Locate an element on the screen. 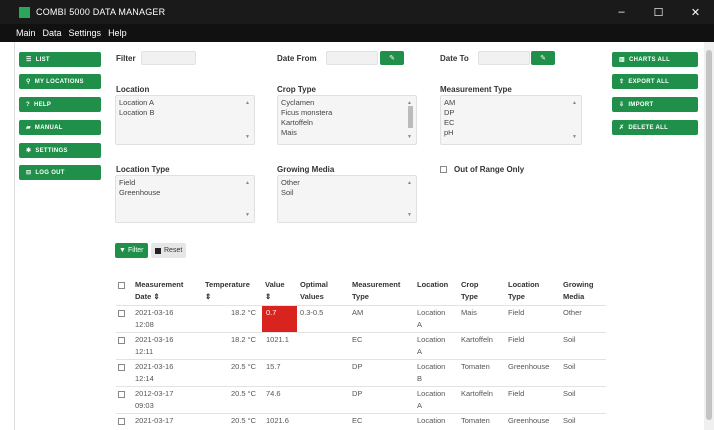 Image resolution: width=714 pixels, height=430 pixels. filter-button-label: Filter is located at coordinates (135, 250).